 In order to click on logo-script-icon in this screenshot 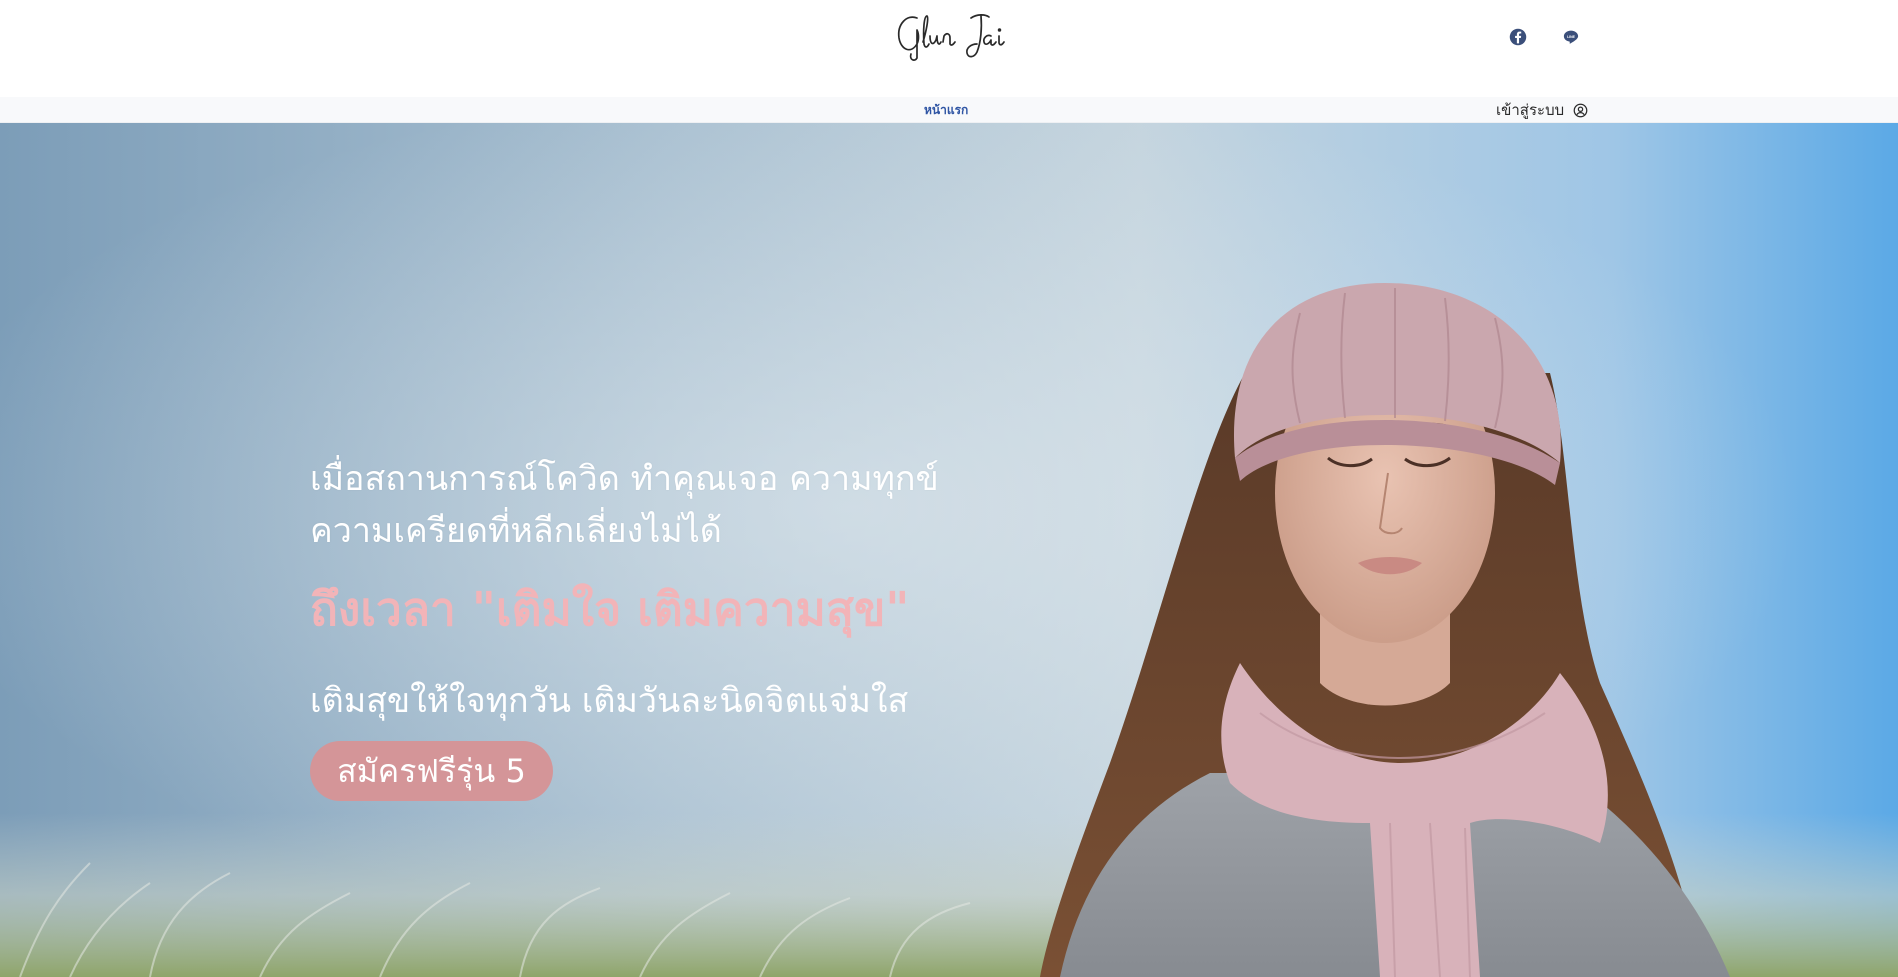, I will do `click(951, 37)`.